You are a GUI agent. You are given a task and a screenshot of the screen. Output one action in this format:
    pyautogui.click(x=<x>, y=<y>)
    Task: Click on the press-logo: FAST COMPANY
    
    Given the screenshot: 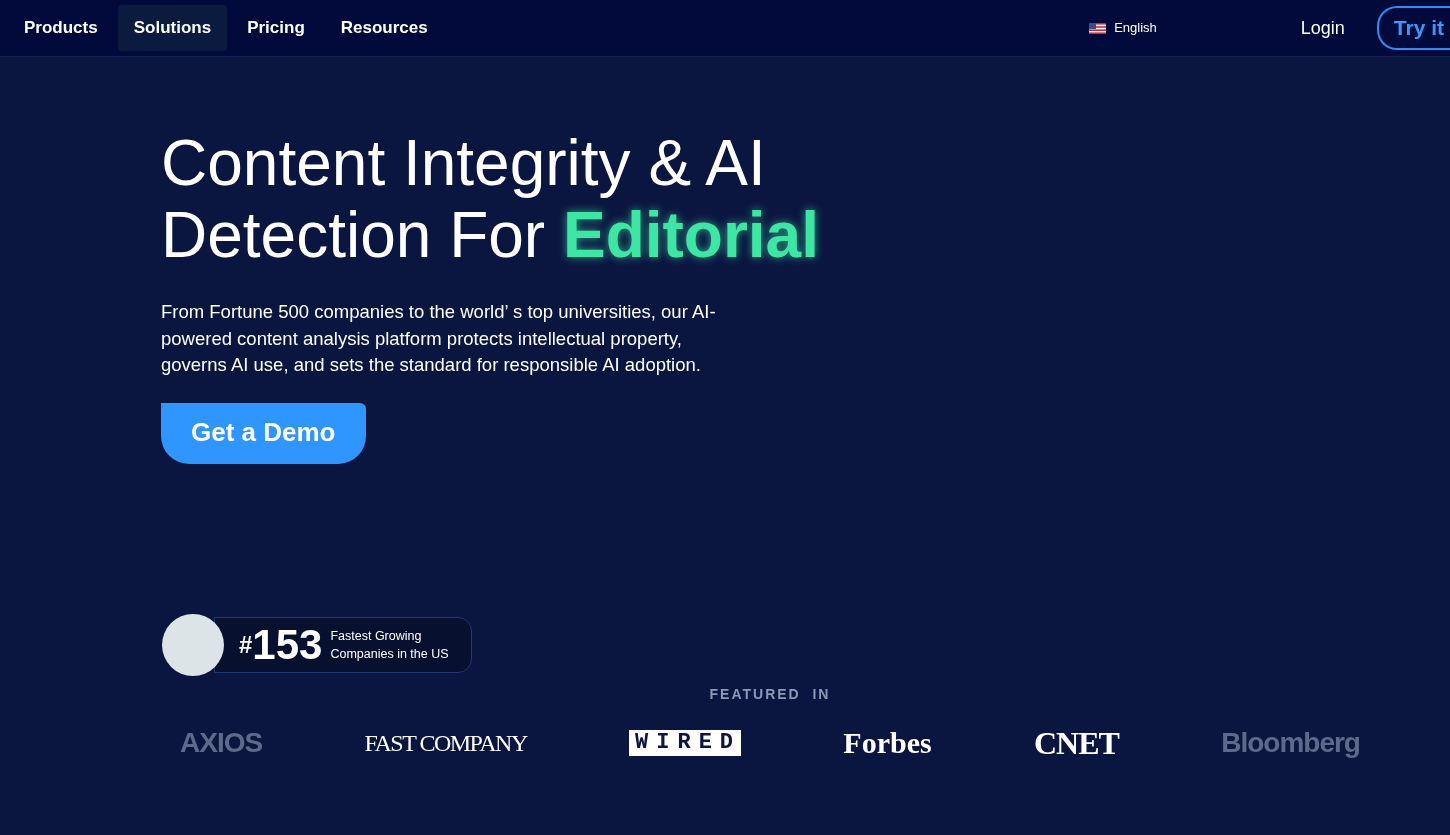 What is the action you would take?
    pyautogui.click(x=445, y=743)
    